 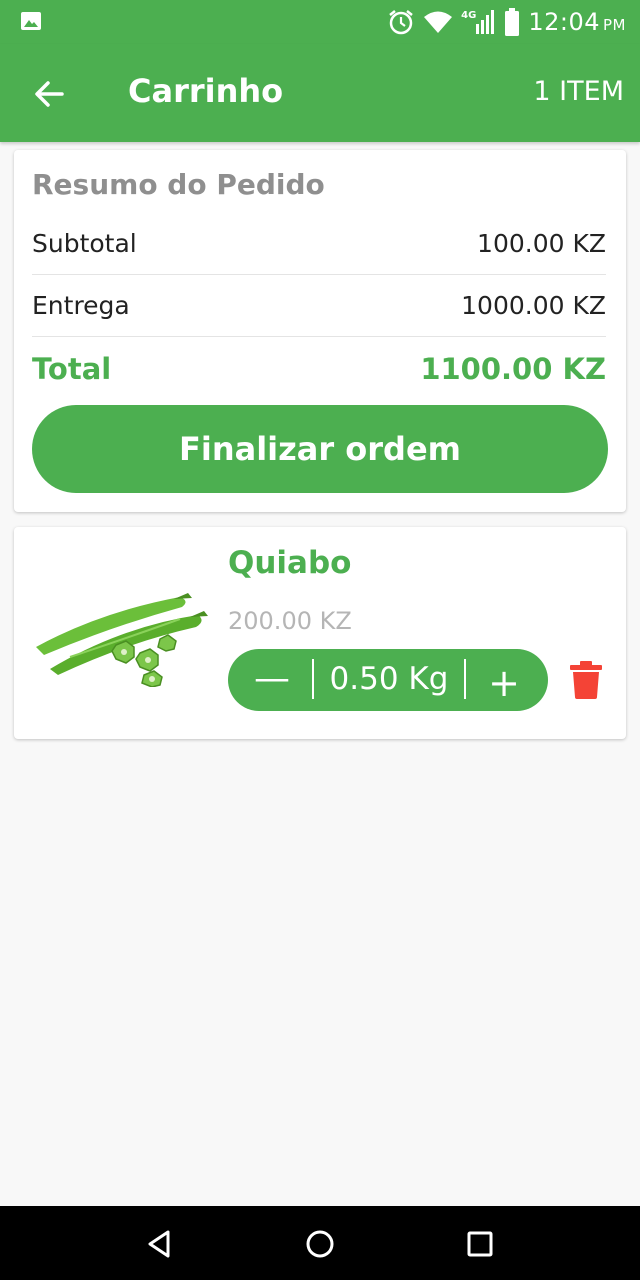 What do you see at coordinates (290, 563) in the screenshot?
I see `product-name: Quiabo` at bounding box center [290, 563].